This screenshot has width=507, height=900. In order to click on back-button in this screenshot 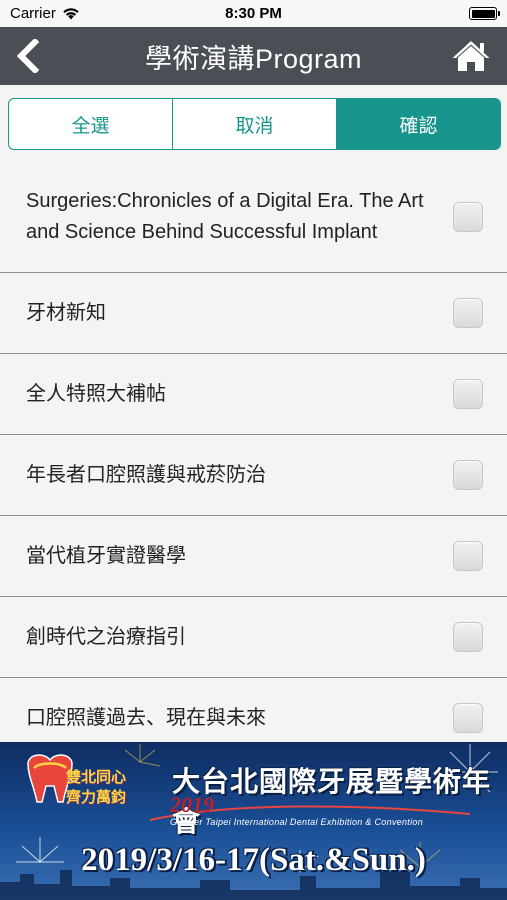, I will do `click(27, 56)`.